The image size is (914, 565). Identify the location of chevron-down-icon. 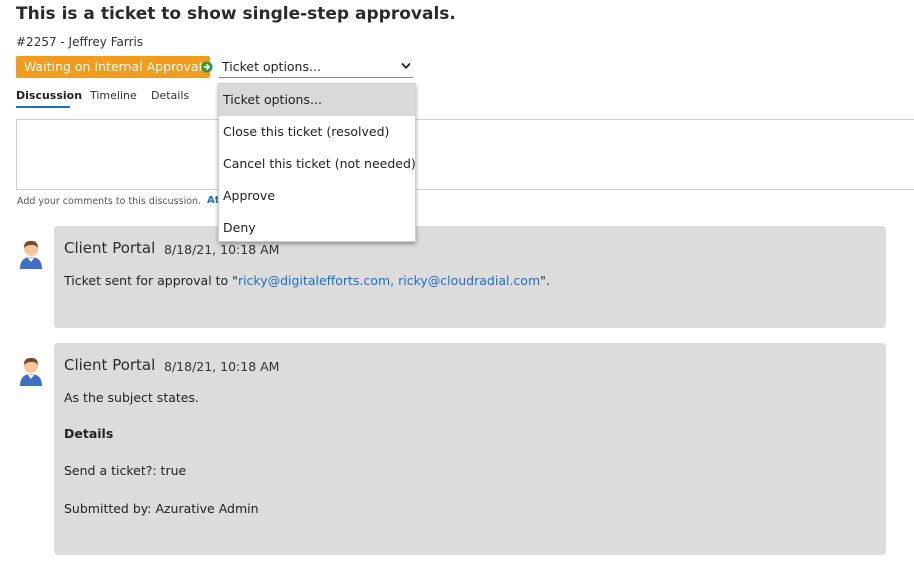
(406, 66).